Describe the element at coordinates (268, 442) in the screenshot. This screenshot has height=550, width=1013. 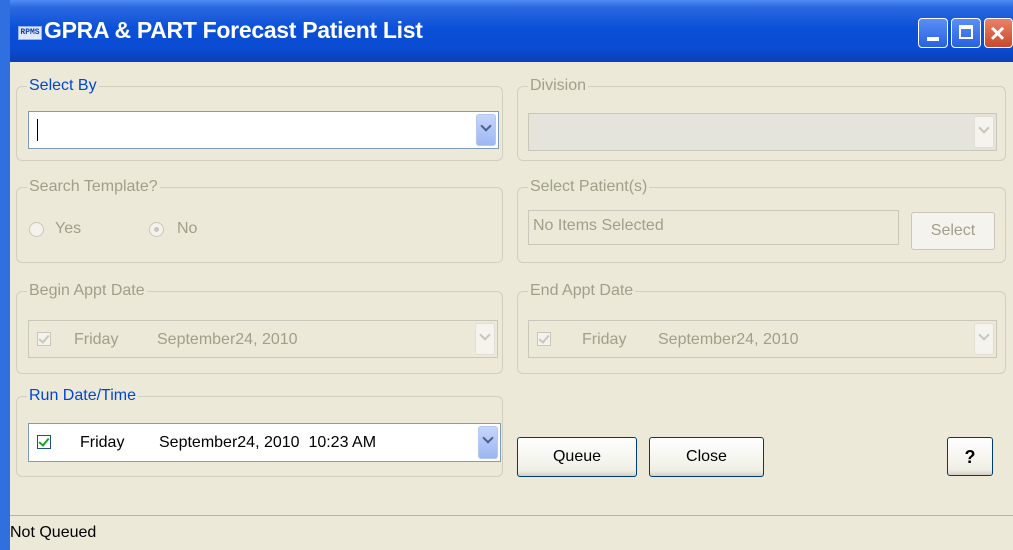
I see `run-date-time-value: September24, 2010 10:23 AM` at that location.